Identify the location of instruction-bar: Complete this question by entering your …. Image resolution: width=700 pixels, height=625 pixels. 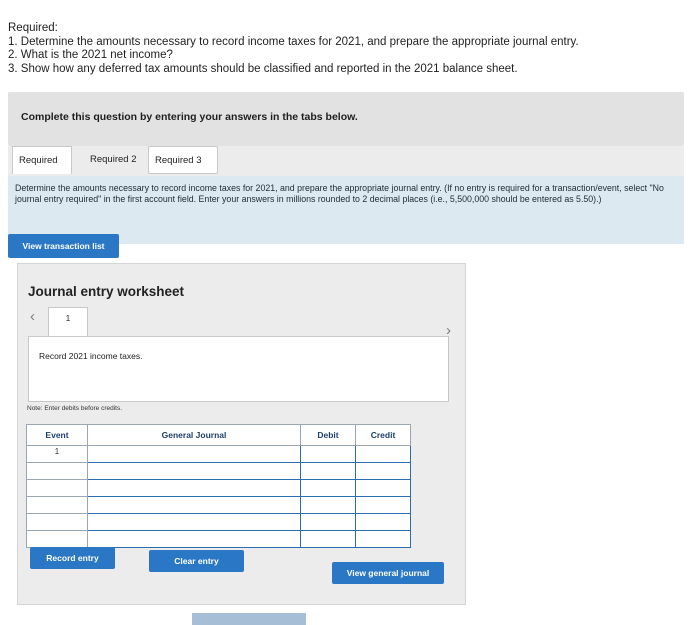
(346, 119).